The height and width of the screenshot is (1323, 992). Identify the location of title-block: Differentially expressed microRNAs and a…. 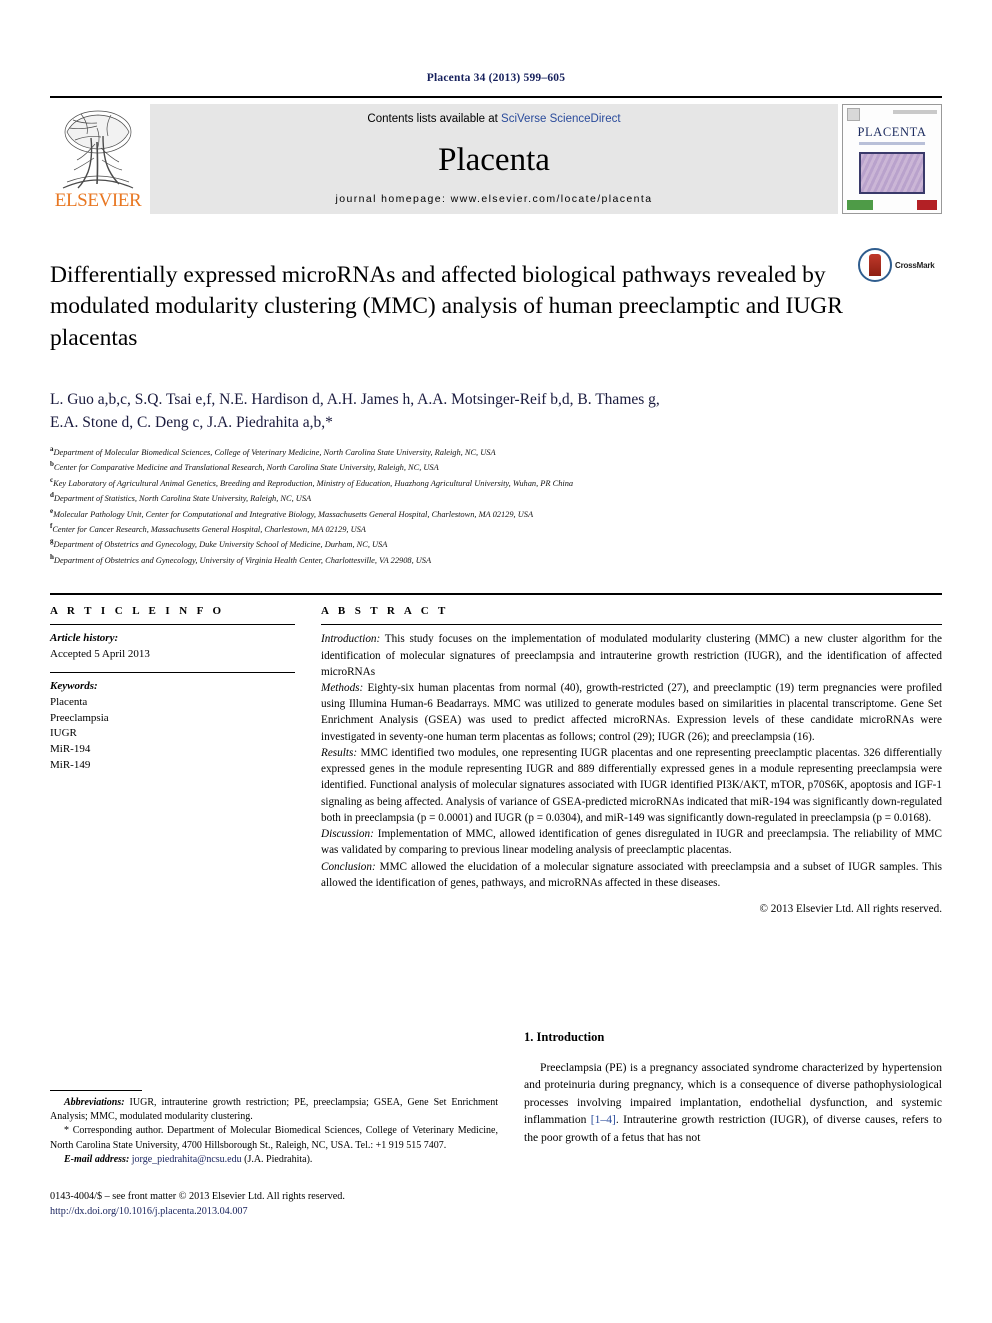
(496, 307).